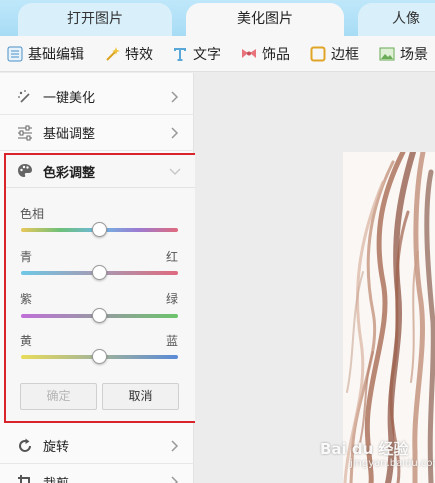 This screenshot has height=483, width=435. I want to click on tool-accessories: 饰品, so click(265, 54).